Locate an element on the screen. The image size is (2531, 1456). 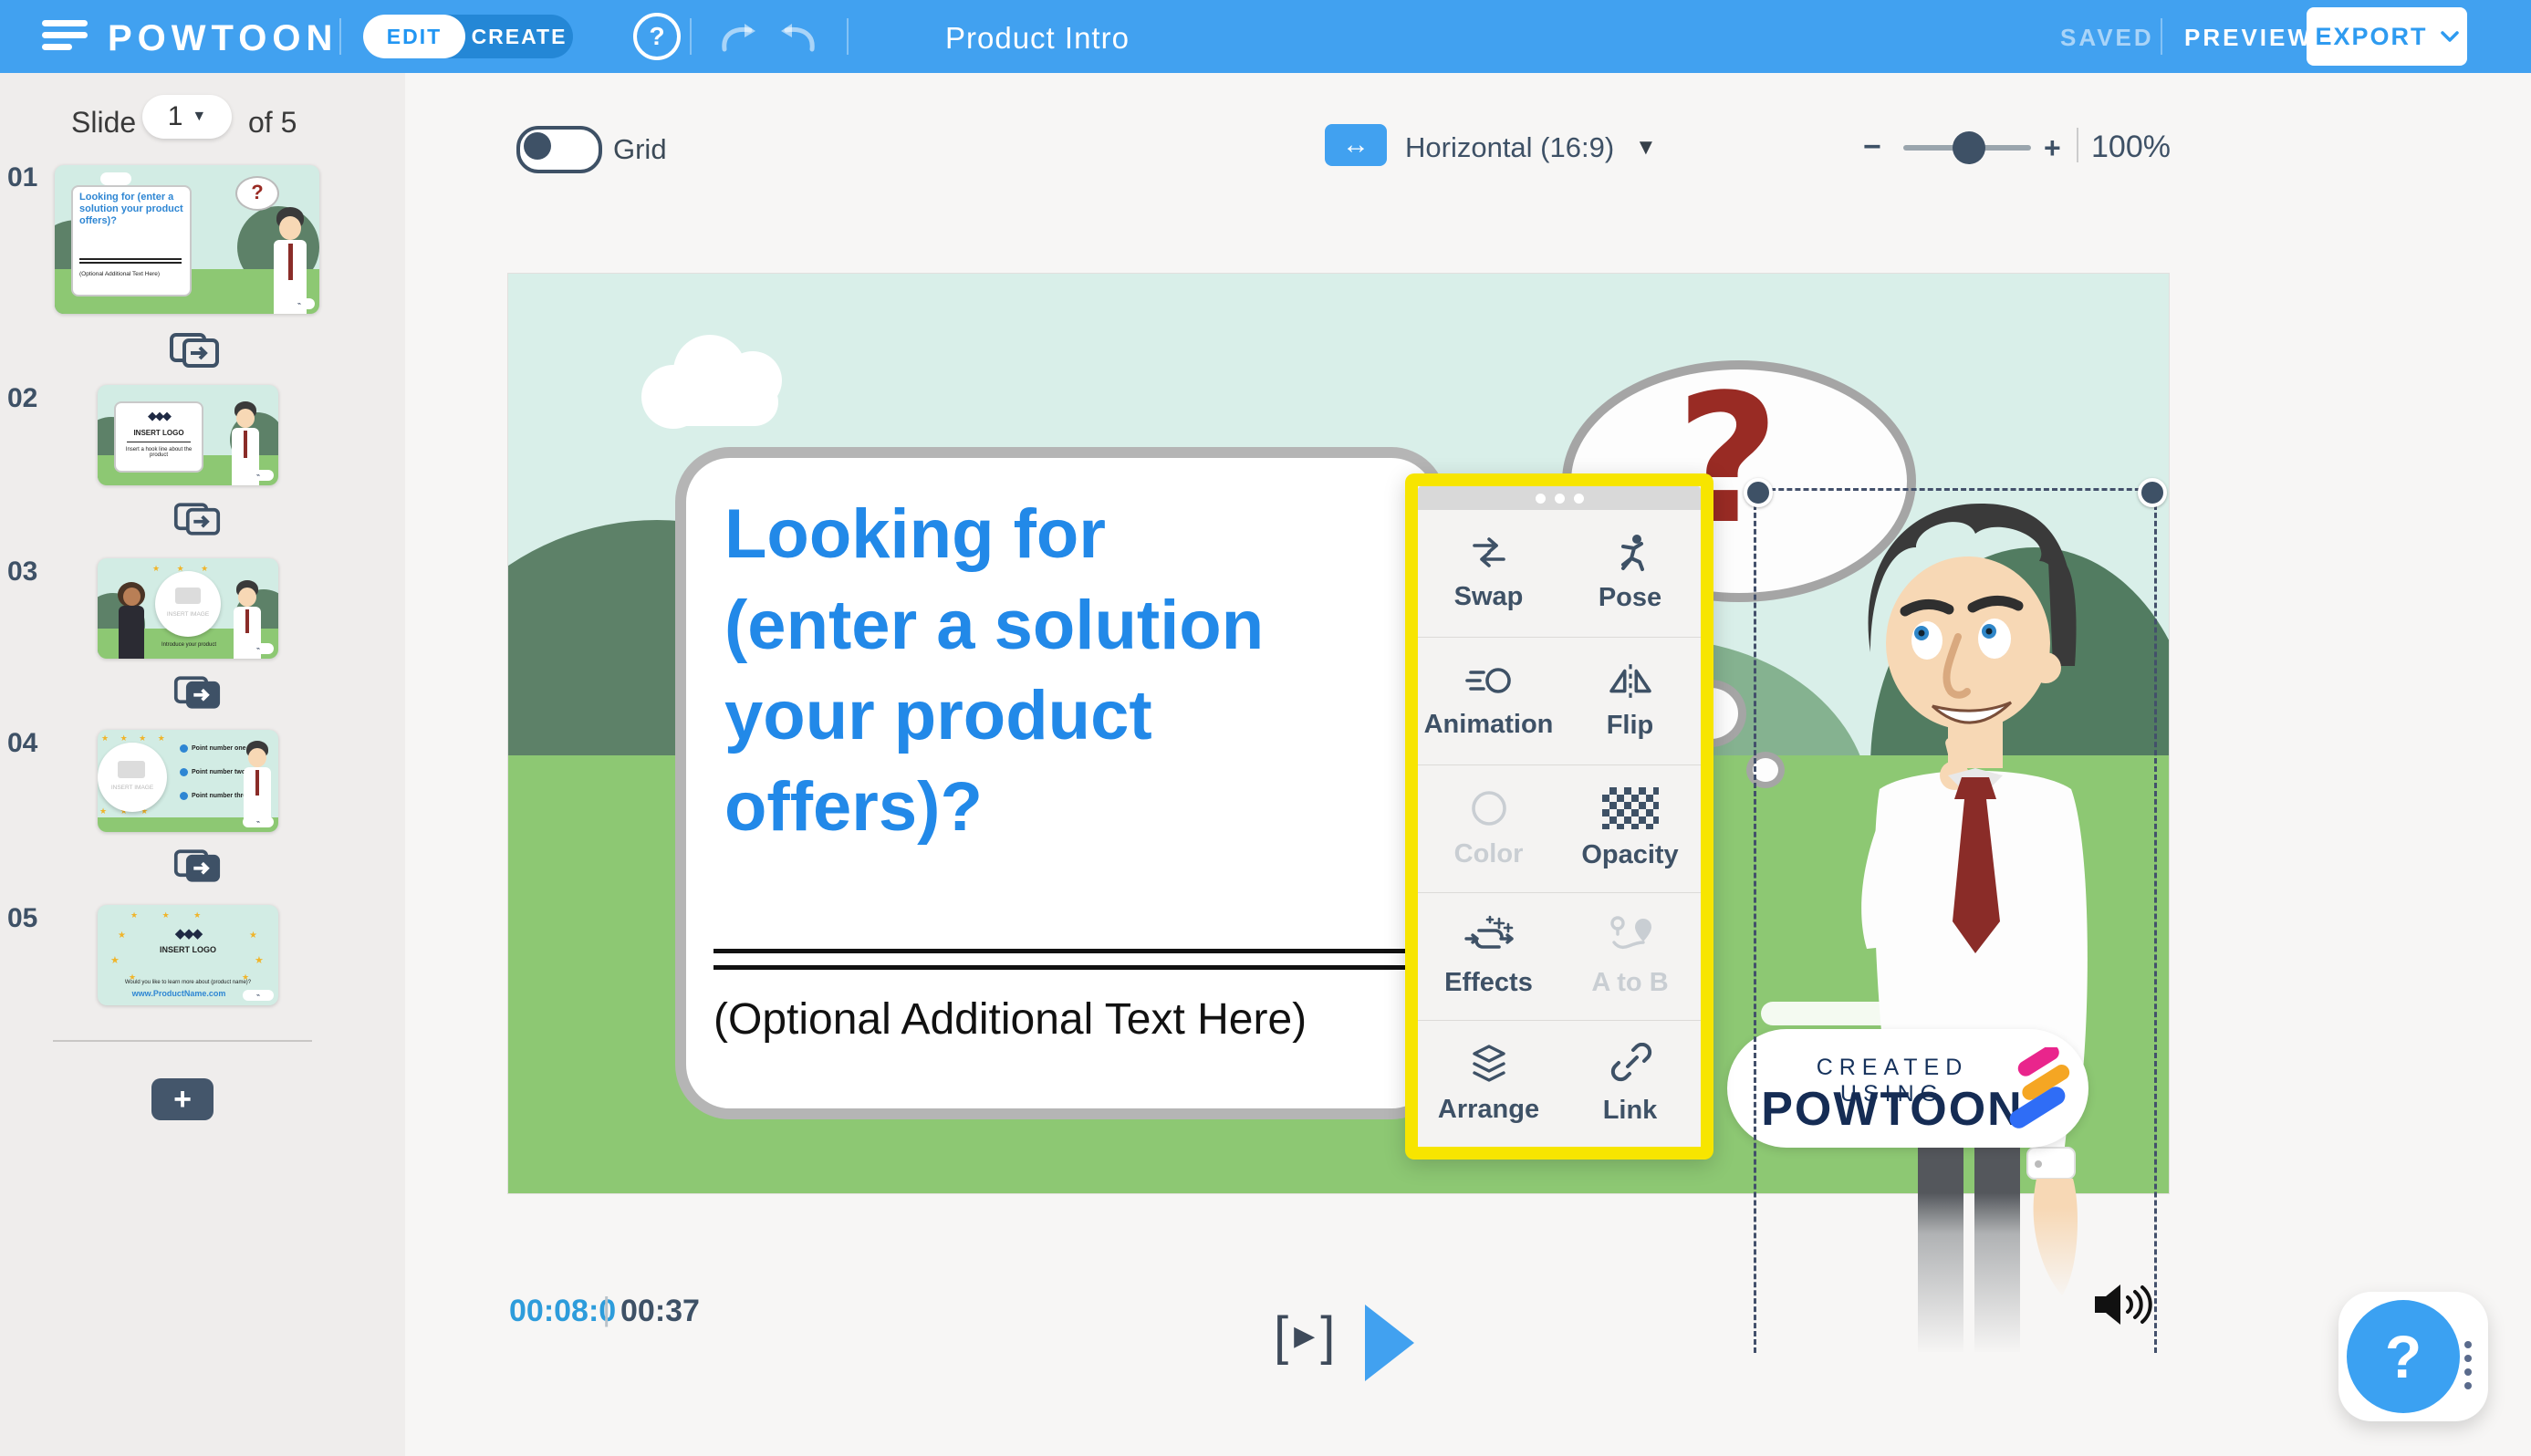
slide-label: Slide is located at coordinates (104, 122).